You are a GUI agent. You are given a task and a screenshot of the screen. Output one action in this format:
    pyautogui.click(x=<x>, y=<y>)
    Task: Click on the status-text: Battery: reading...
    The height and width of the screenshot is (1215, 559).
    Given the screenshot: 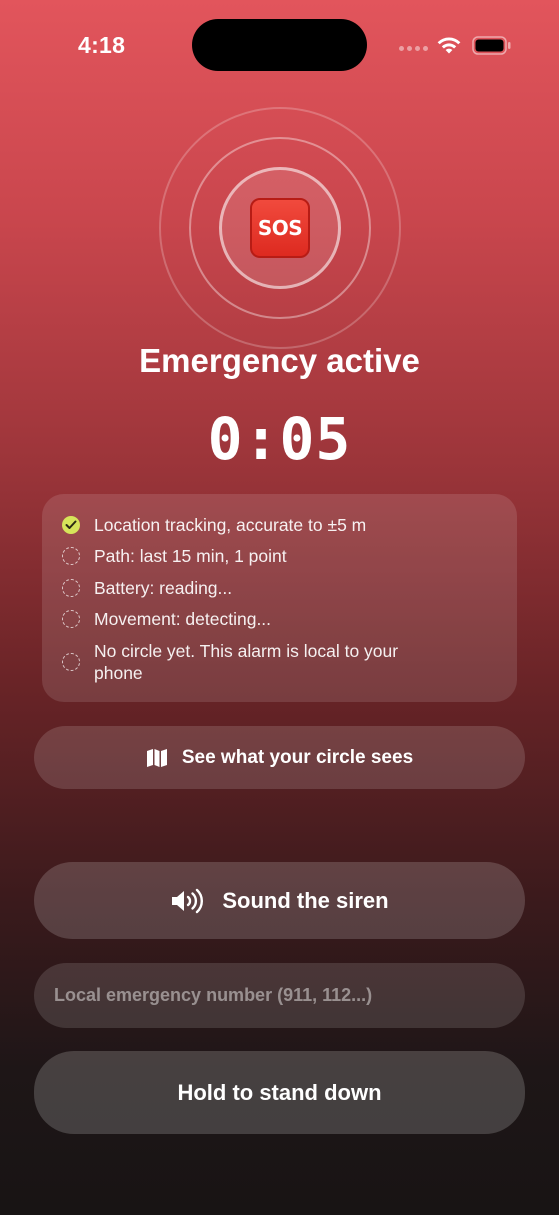 What is the action you would take?
    pyautogui.click(x=163, y=588)
    